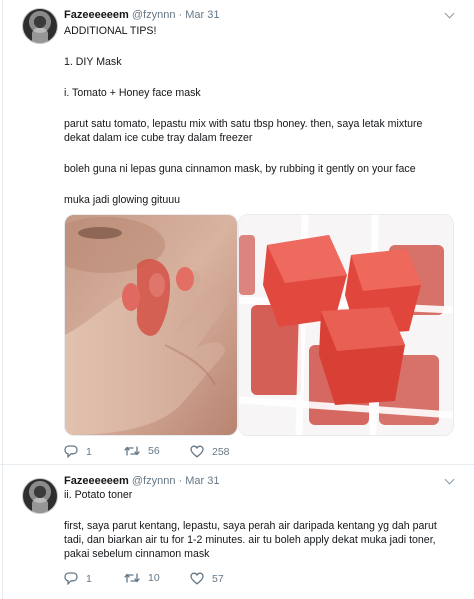 The width and height of the screenshot is (474, 599). Describe the element at coordinates (254, 580) in the screenshot. I see `tweet-actions: 1 10 57` at that location.